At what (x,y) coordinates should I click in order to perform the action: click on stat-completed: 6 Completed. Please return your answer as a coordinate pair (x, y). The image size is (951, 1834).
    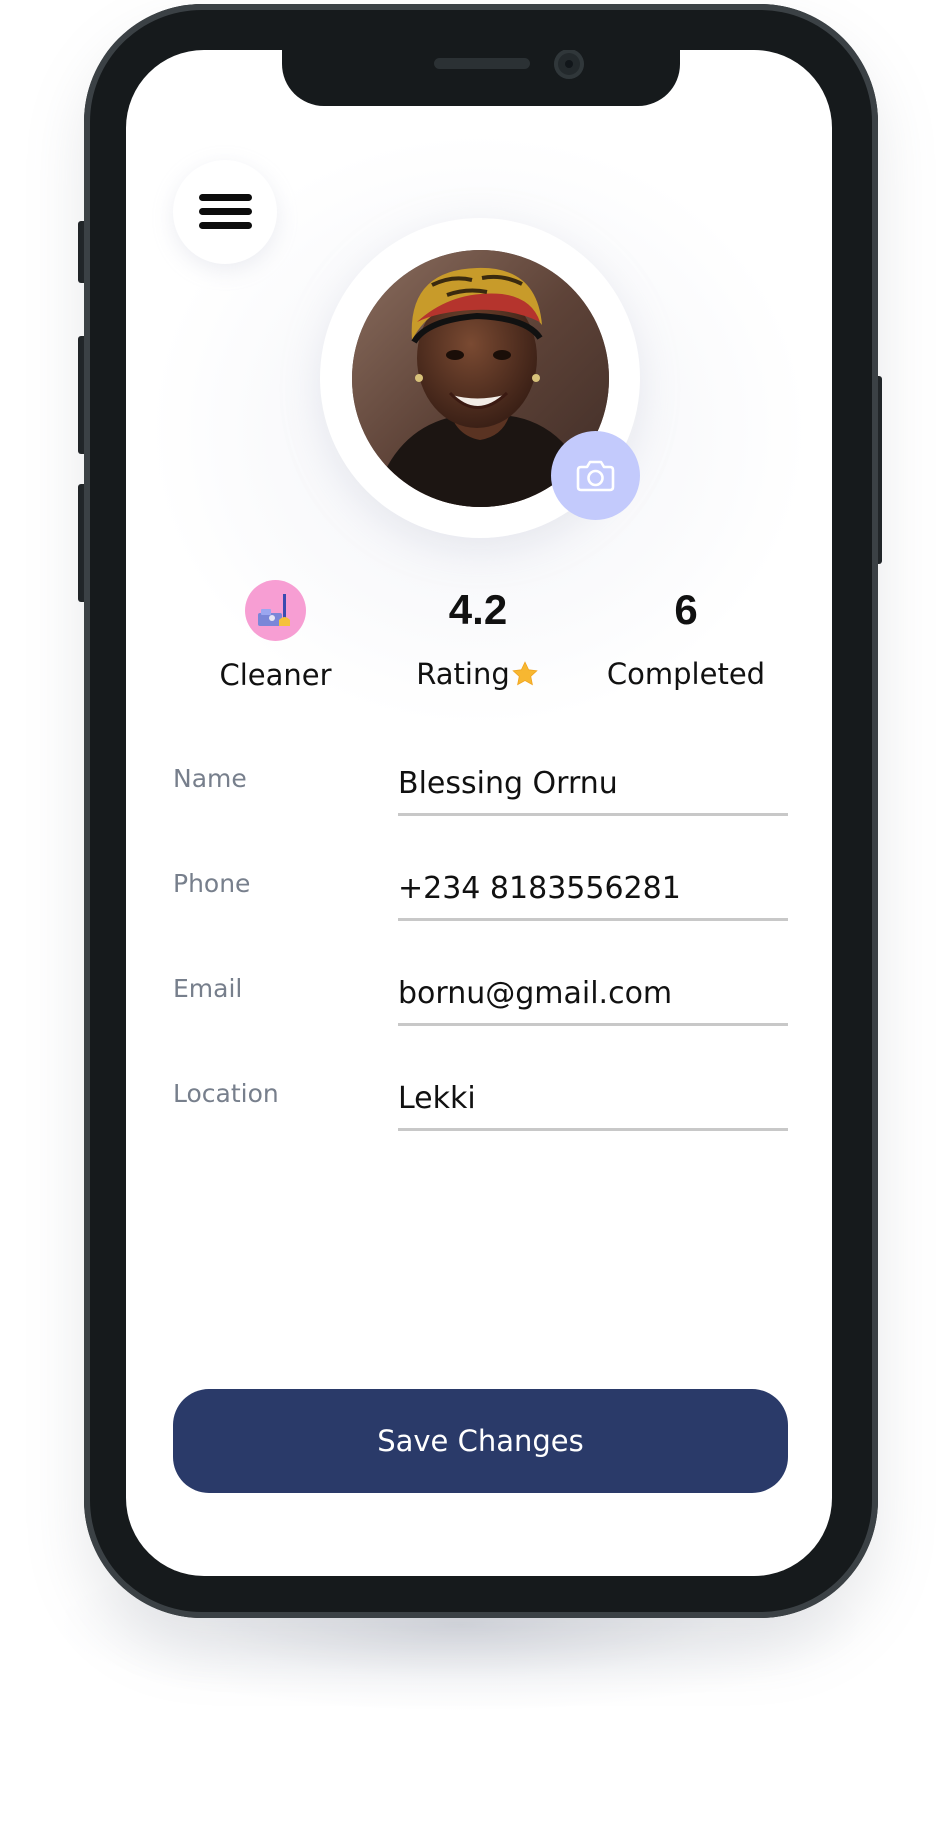
    Looking at the image, I should click on (686, 639).